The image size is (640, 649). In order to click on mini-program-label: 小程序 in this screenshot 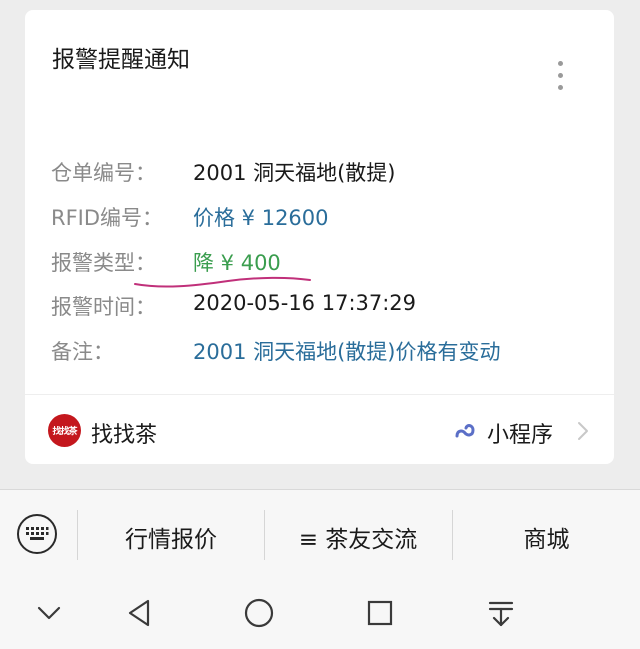, I will do `click(520, 433)`.